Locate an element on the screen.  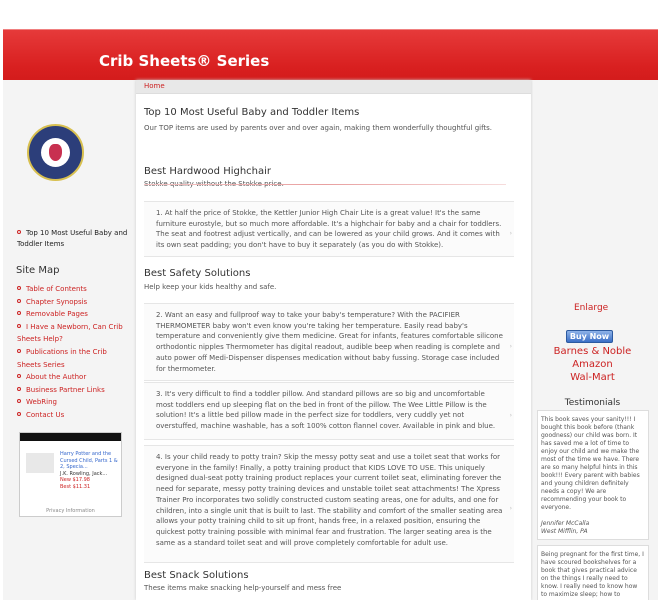
sitemap-label: Business Partner Links is located at coordinates (65, 389).